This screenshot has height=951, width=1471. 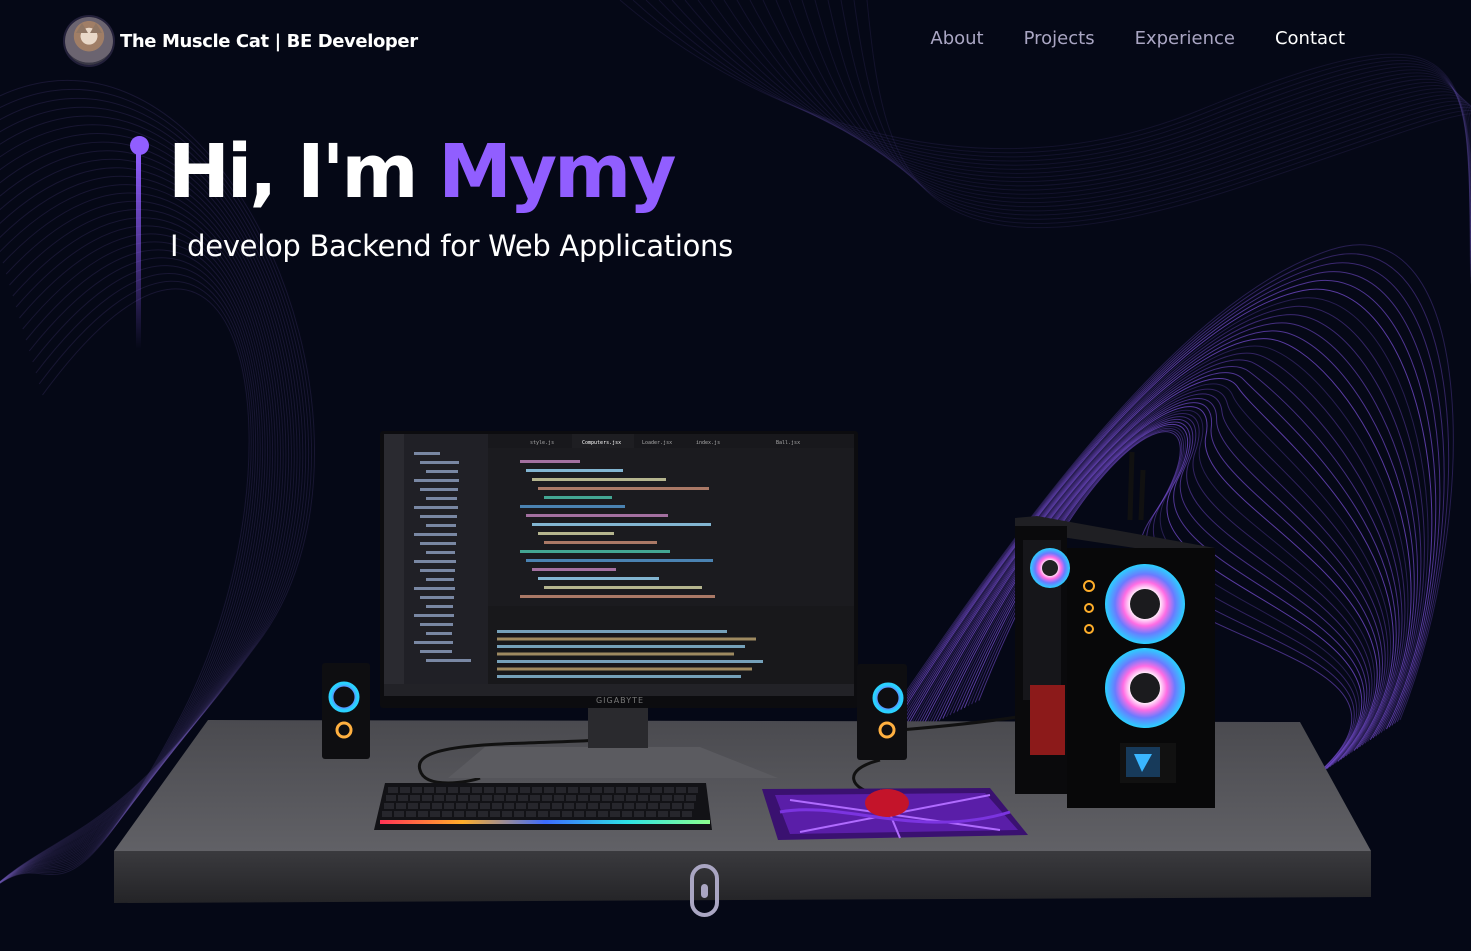 I want to click on right-speaker, so click(x=882, y=712).